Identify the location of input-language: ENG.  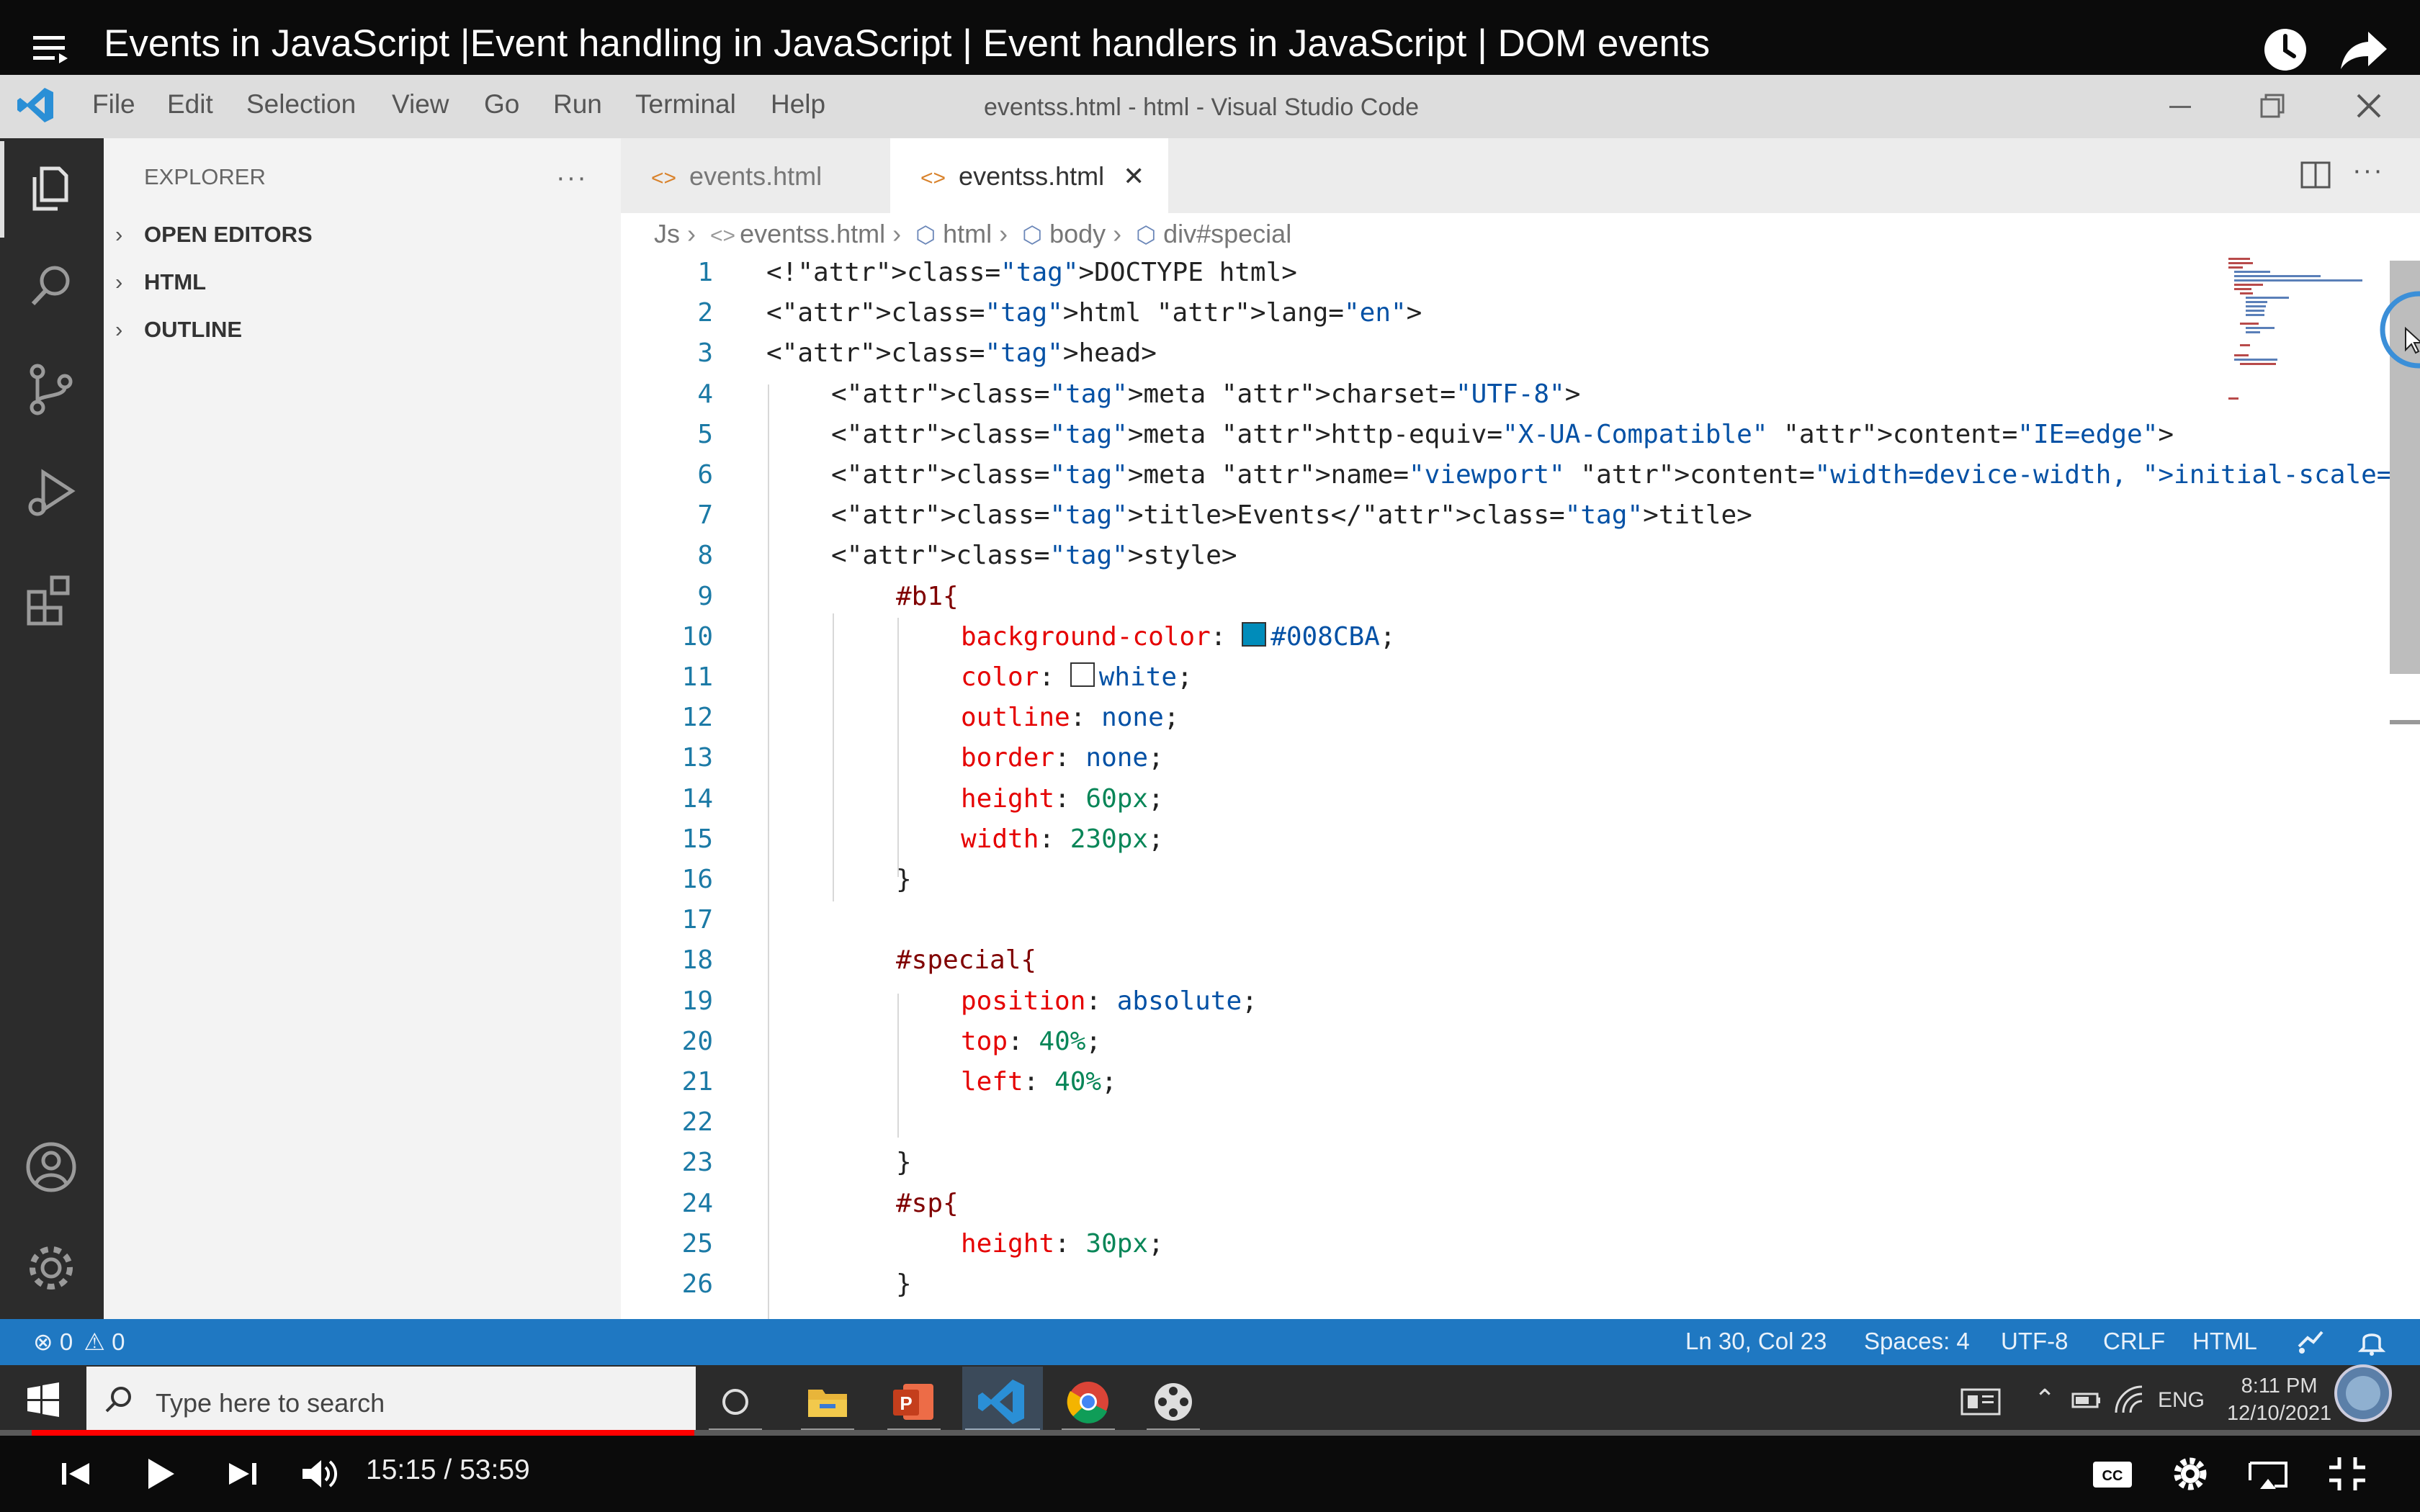
(2181, 1400).